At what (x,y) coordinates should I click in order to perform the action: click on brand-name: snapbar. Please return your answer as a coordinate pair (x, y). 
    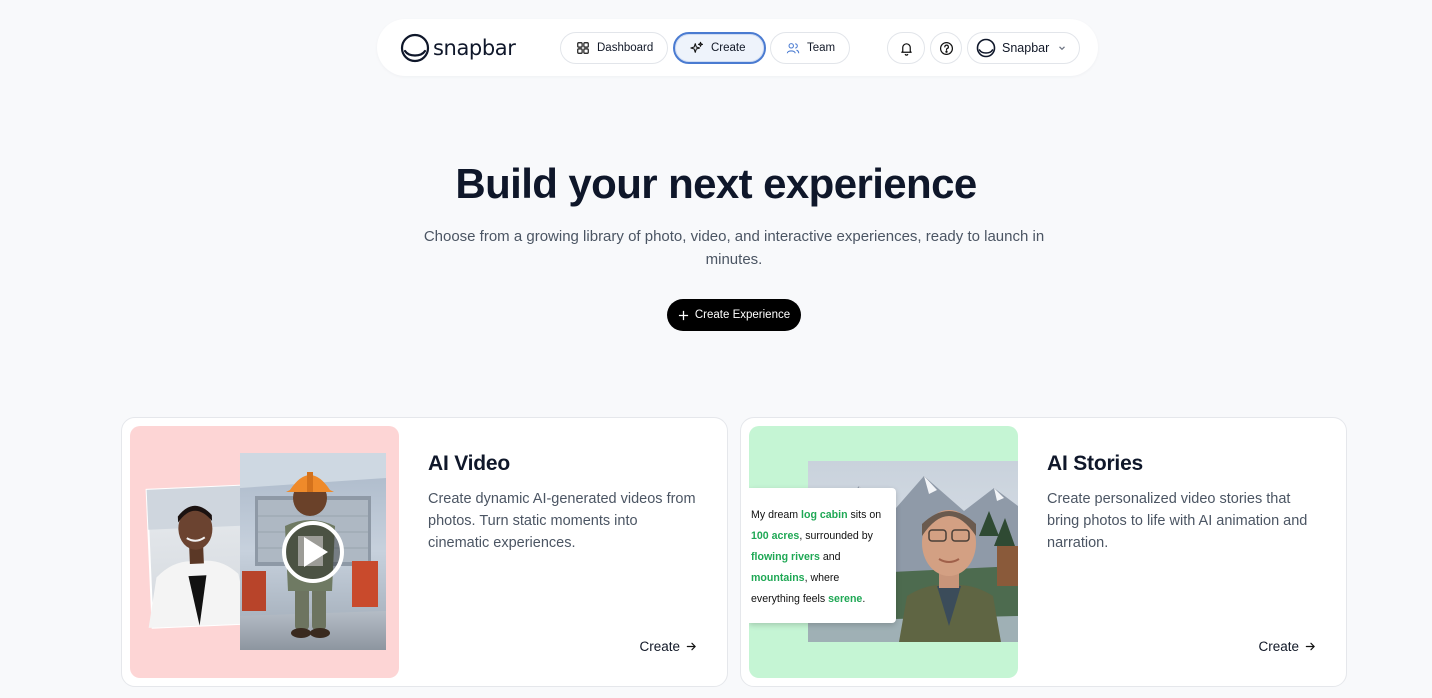
    Looking at the image, I should click on (474, 47).